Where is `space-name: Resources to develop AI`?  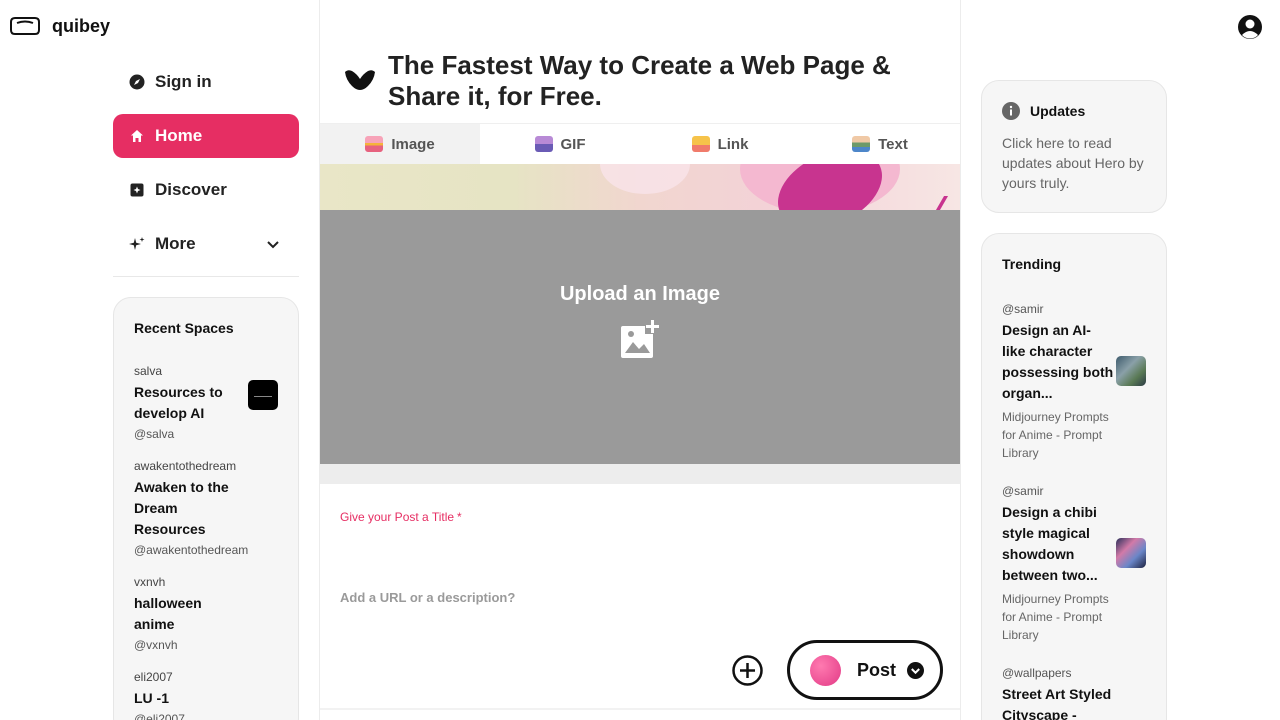
space-name: Resources to develop AI is located at coordinates (178, 402).